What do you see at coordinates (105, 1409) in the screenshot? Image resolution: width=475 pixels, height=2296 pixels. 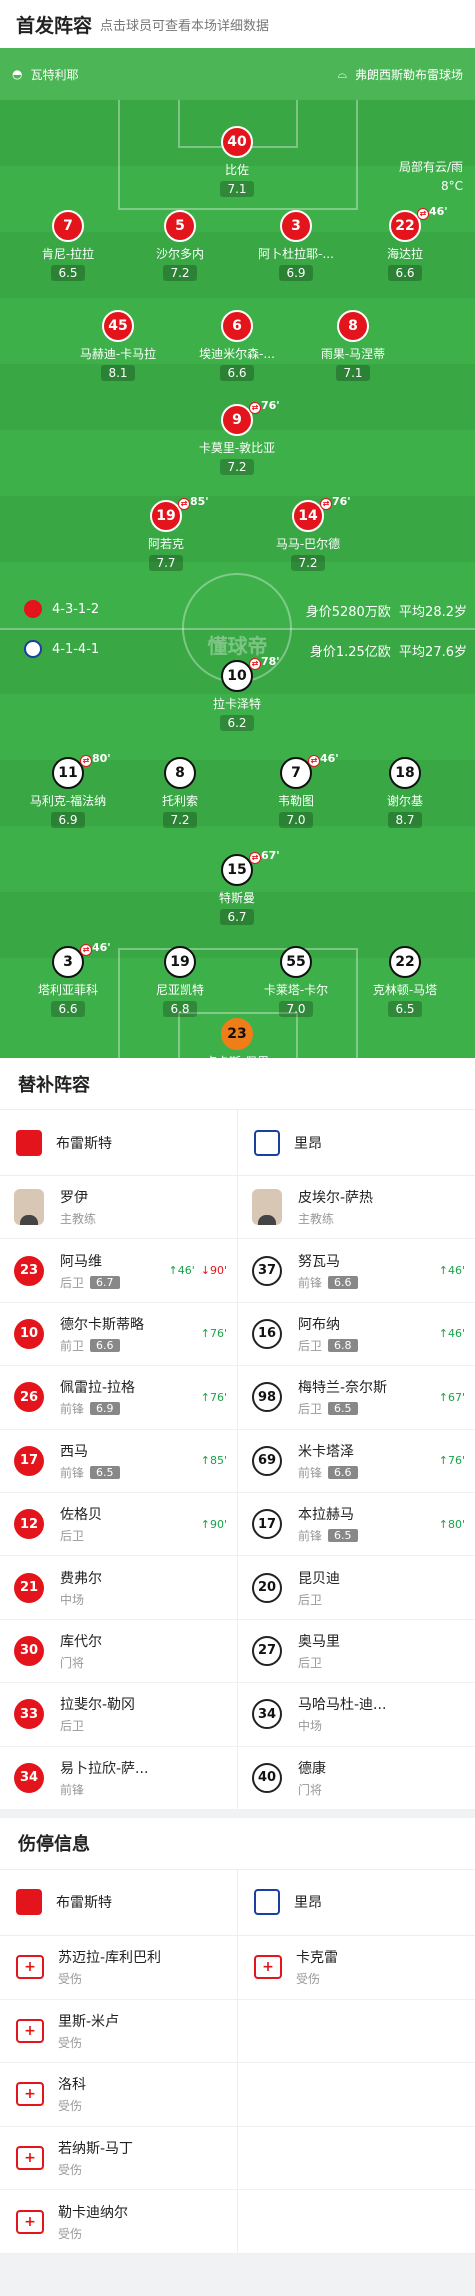 I see `player-rating: 6.9` at bounding box center [105, 1409].